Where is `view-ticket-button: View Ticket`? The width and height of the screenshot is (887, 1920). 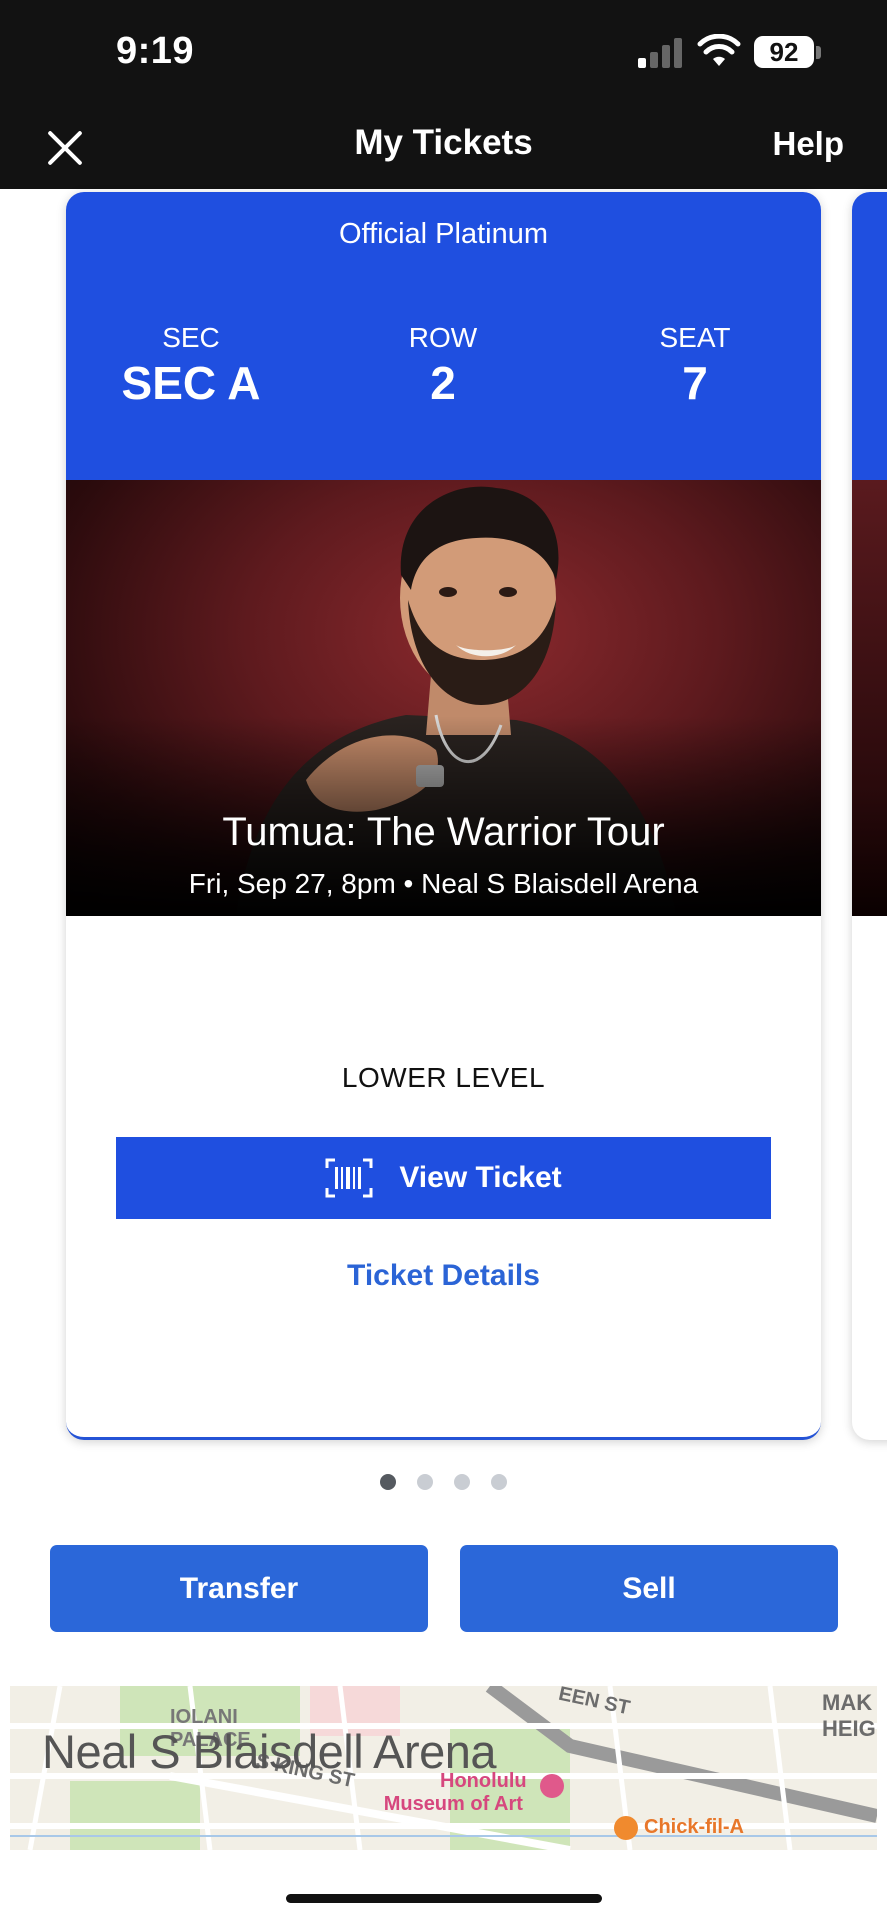
view-ticket-button: View Ticket is located at coordinates (443, 1178).